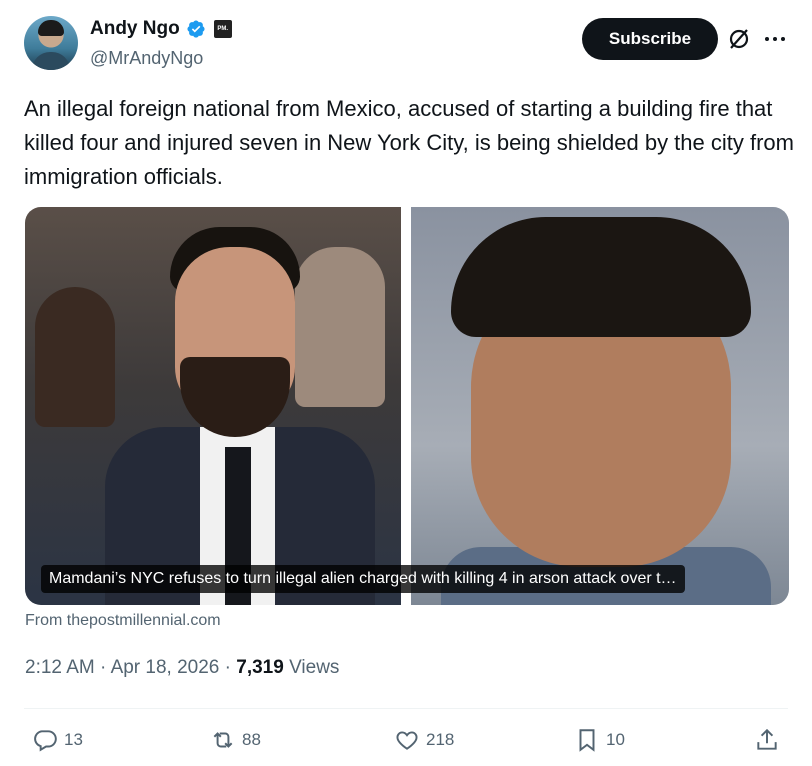 The image size is (812, 766). Describe the element at coordinates (222, 29) in the screenshot. I see `affiliation-badge: PM.` at that location.